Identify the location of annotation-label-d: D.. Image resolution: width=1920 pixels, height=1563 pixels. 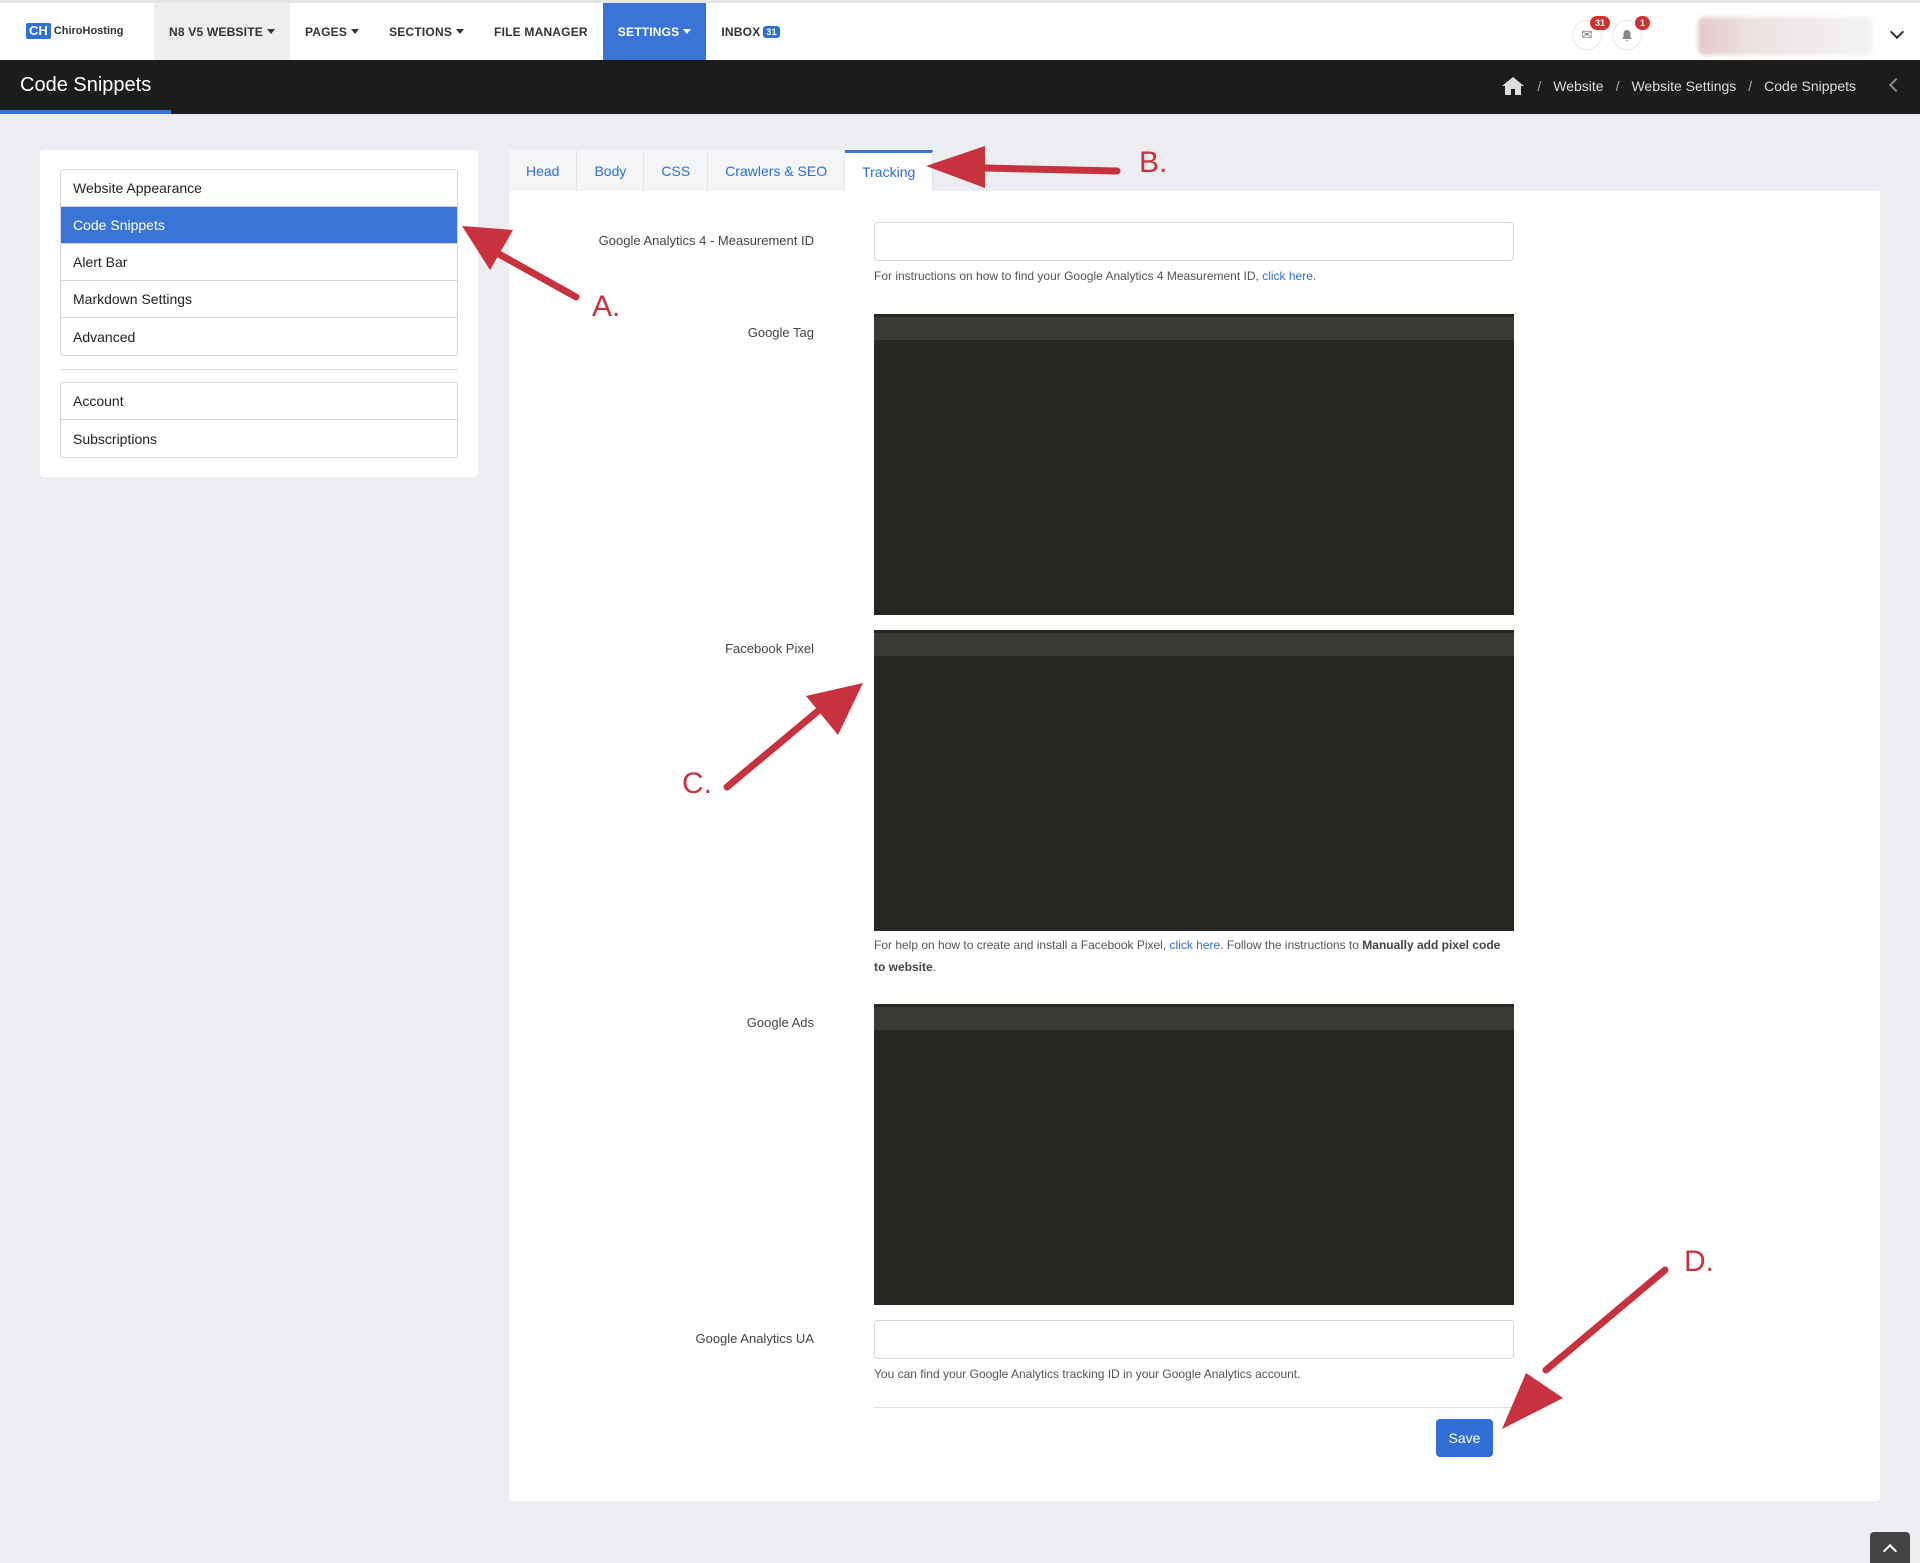
(1699, 1261).